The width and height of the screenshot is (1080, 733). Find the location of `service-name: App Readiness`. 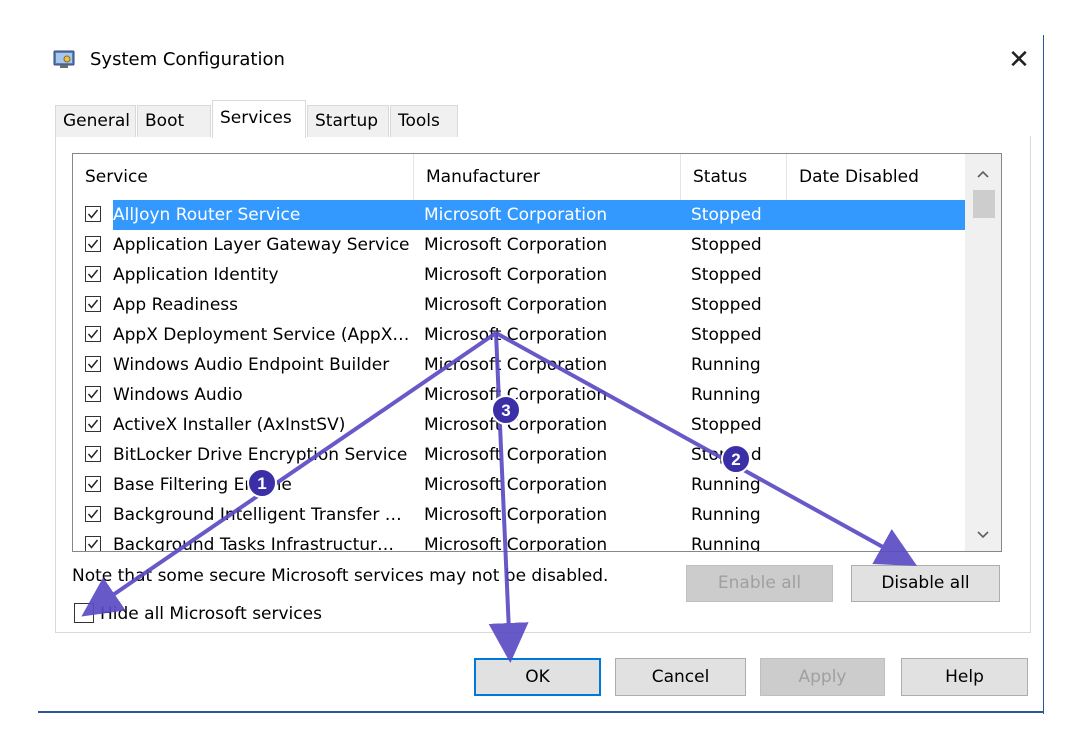

service-name: App Readiness is located at coordinates (176, 305).